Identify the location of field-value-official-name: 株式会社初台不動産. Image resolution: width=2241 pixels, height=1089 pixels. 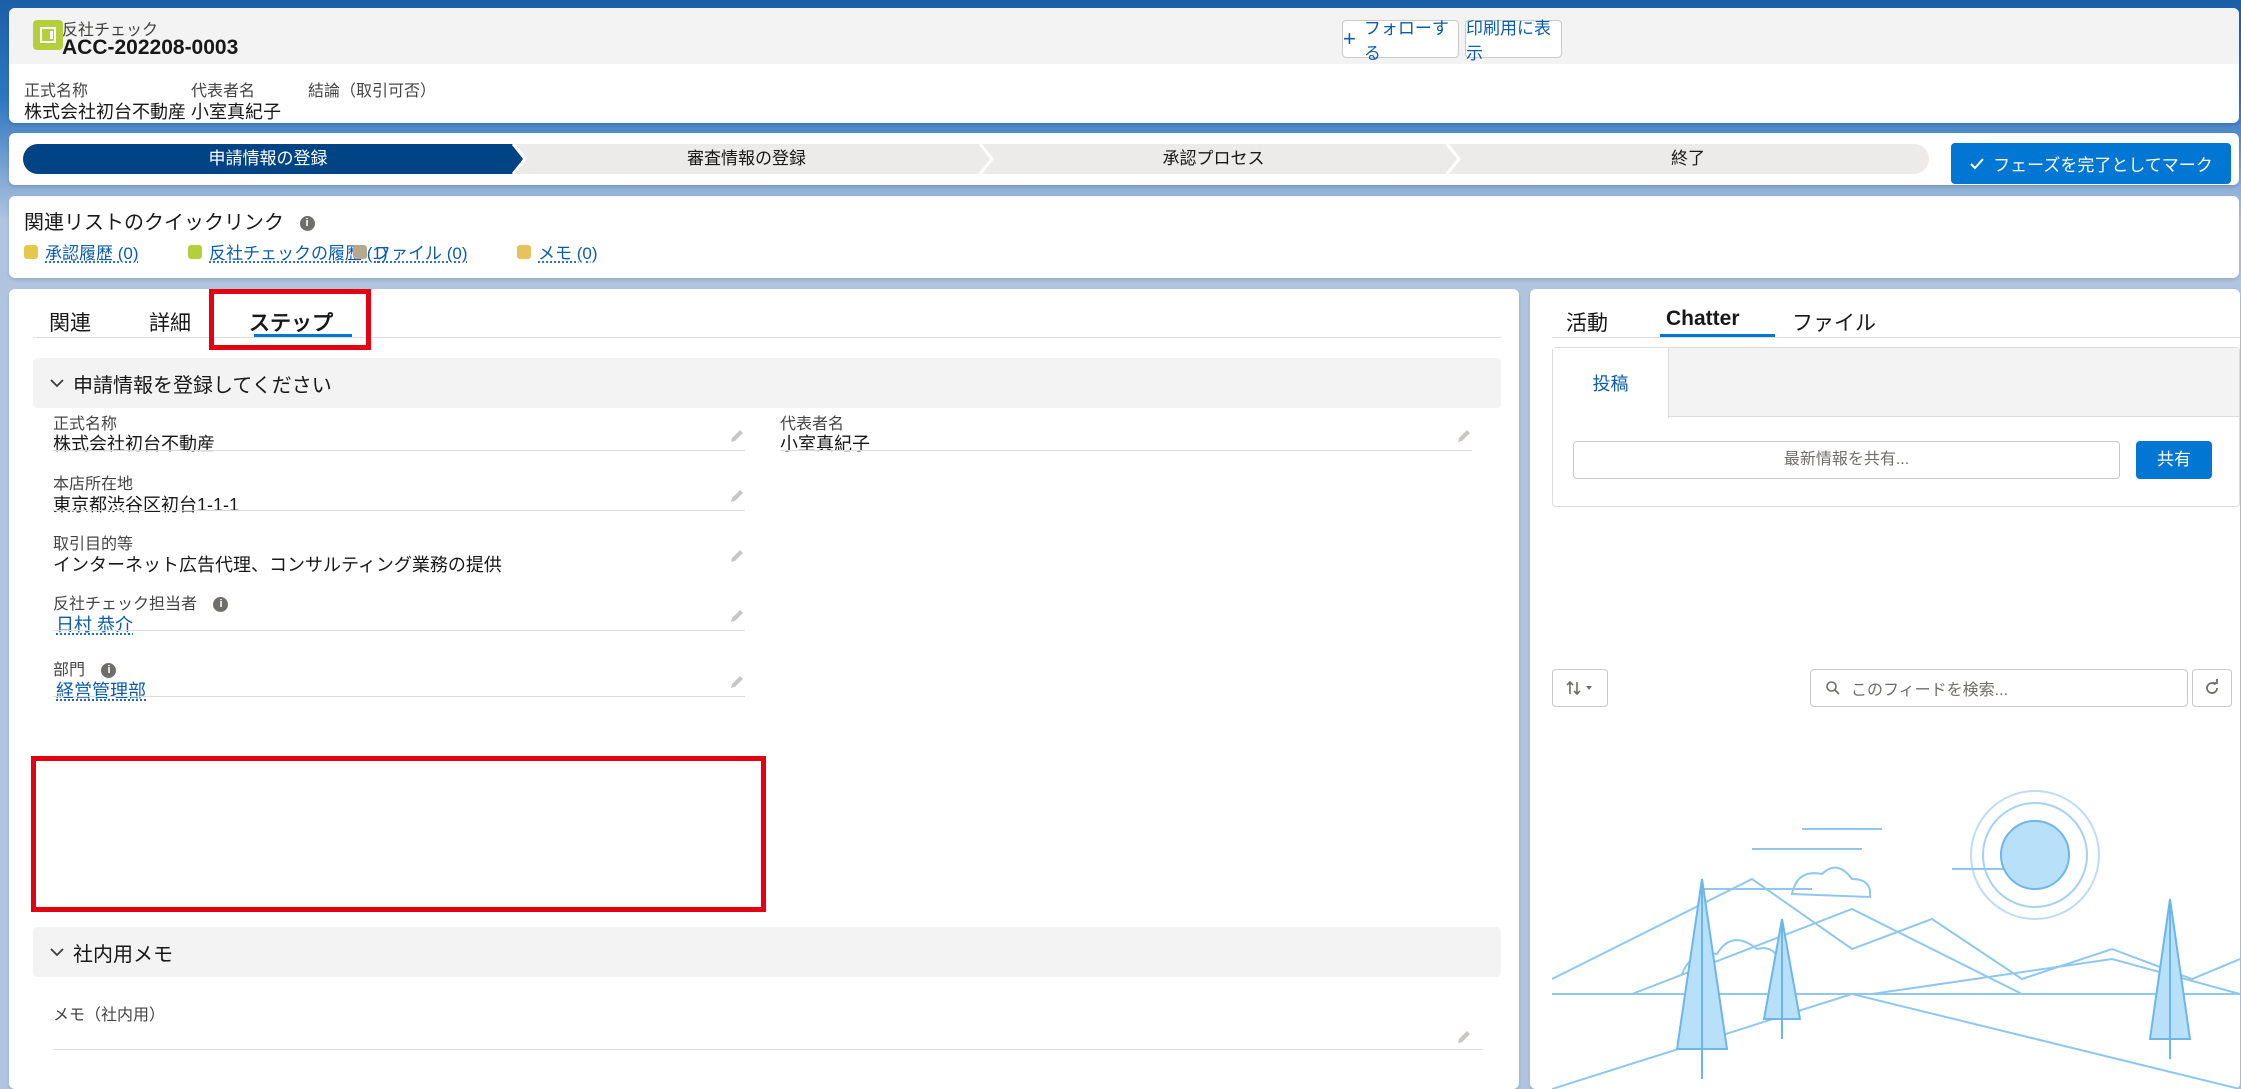
(134, 443).